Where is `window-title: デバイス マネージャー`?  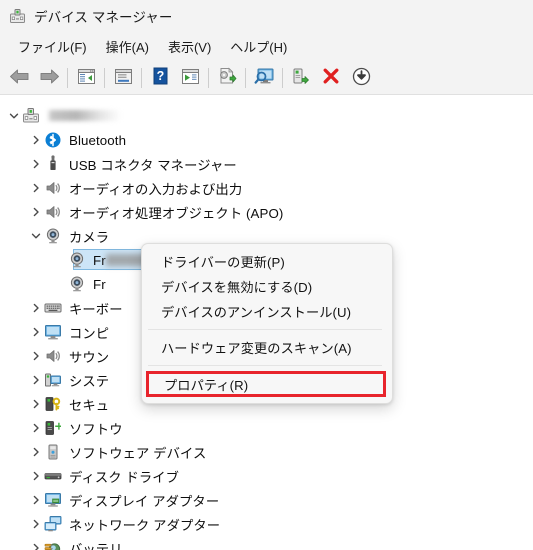
window-title: デバイス マネージャー is located at coordinates (103, 17).